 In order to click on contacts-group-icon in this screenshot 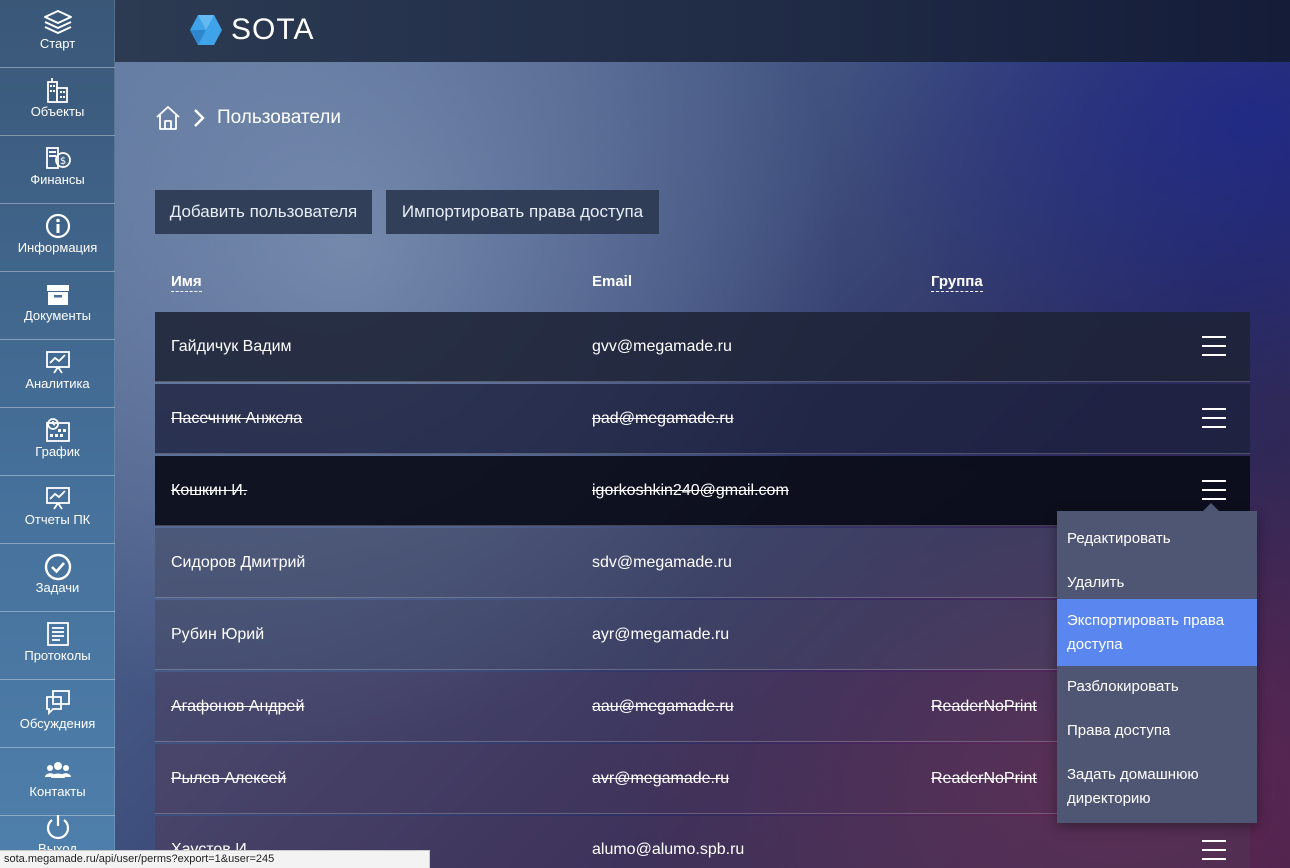, I will do `click(57, 770)`.